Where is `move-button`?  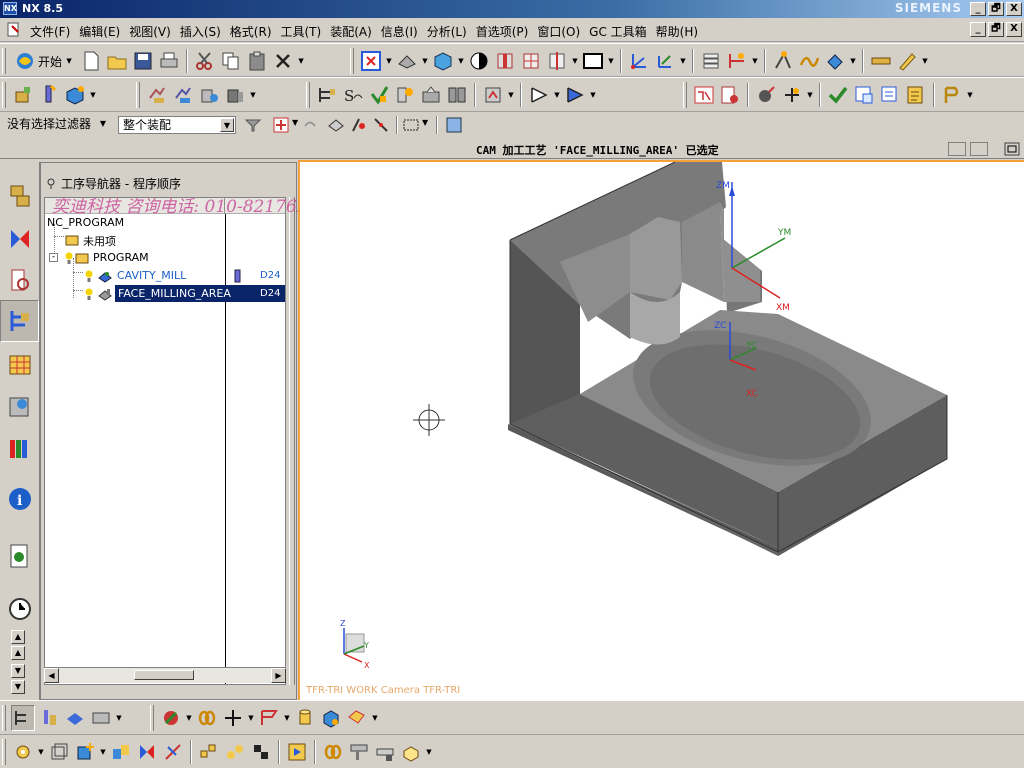
move-button is located at coordinates (173, 752).